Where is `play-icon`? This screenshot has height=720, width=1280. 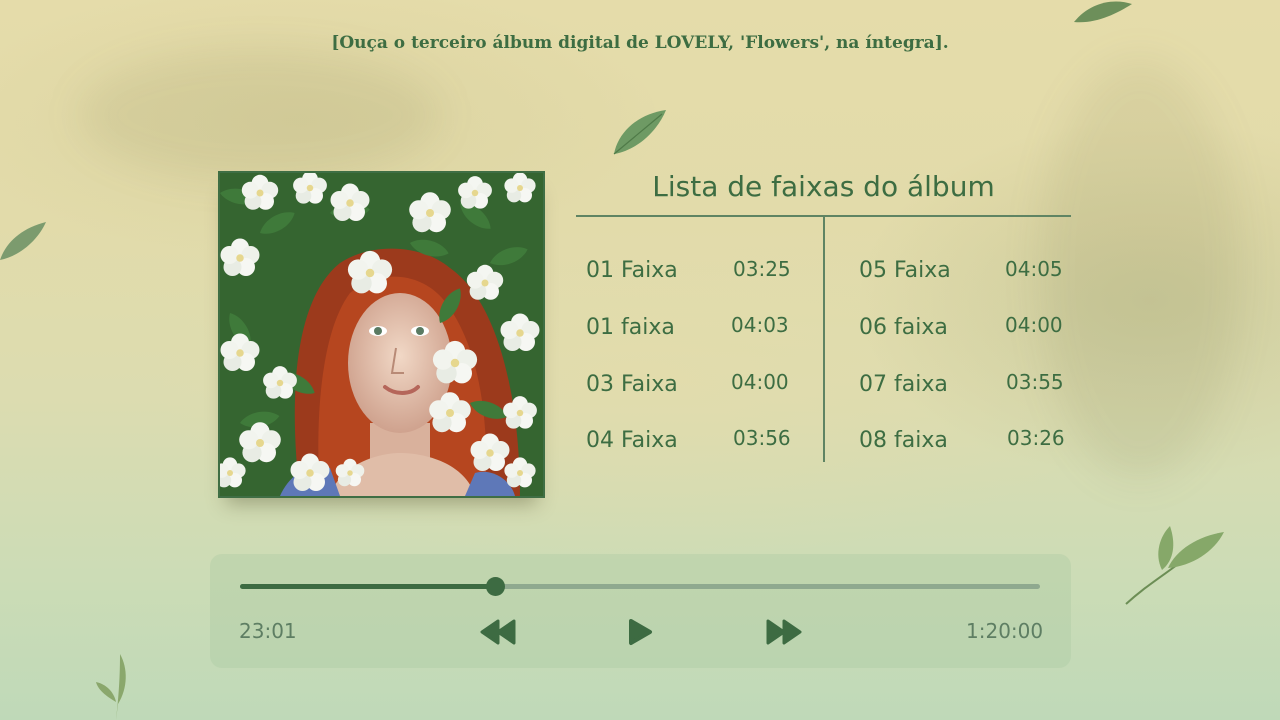
play-icon is located at coordinates (640, 632).